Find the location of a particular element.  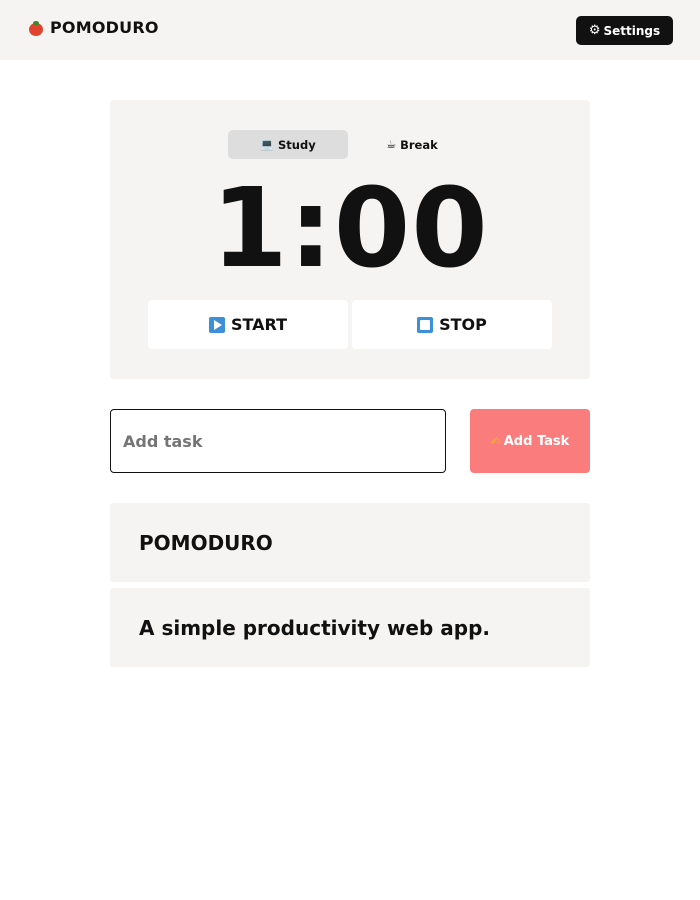

timer-display: 1:00 is located at coordinates (350, 228).